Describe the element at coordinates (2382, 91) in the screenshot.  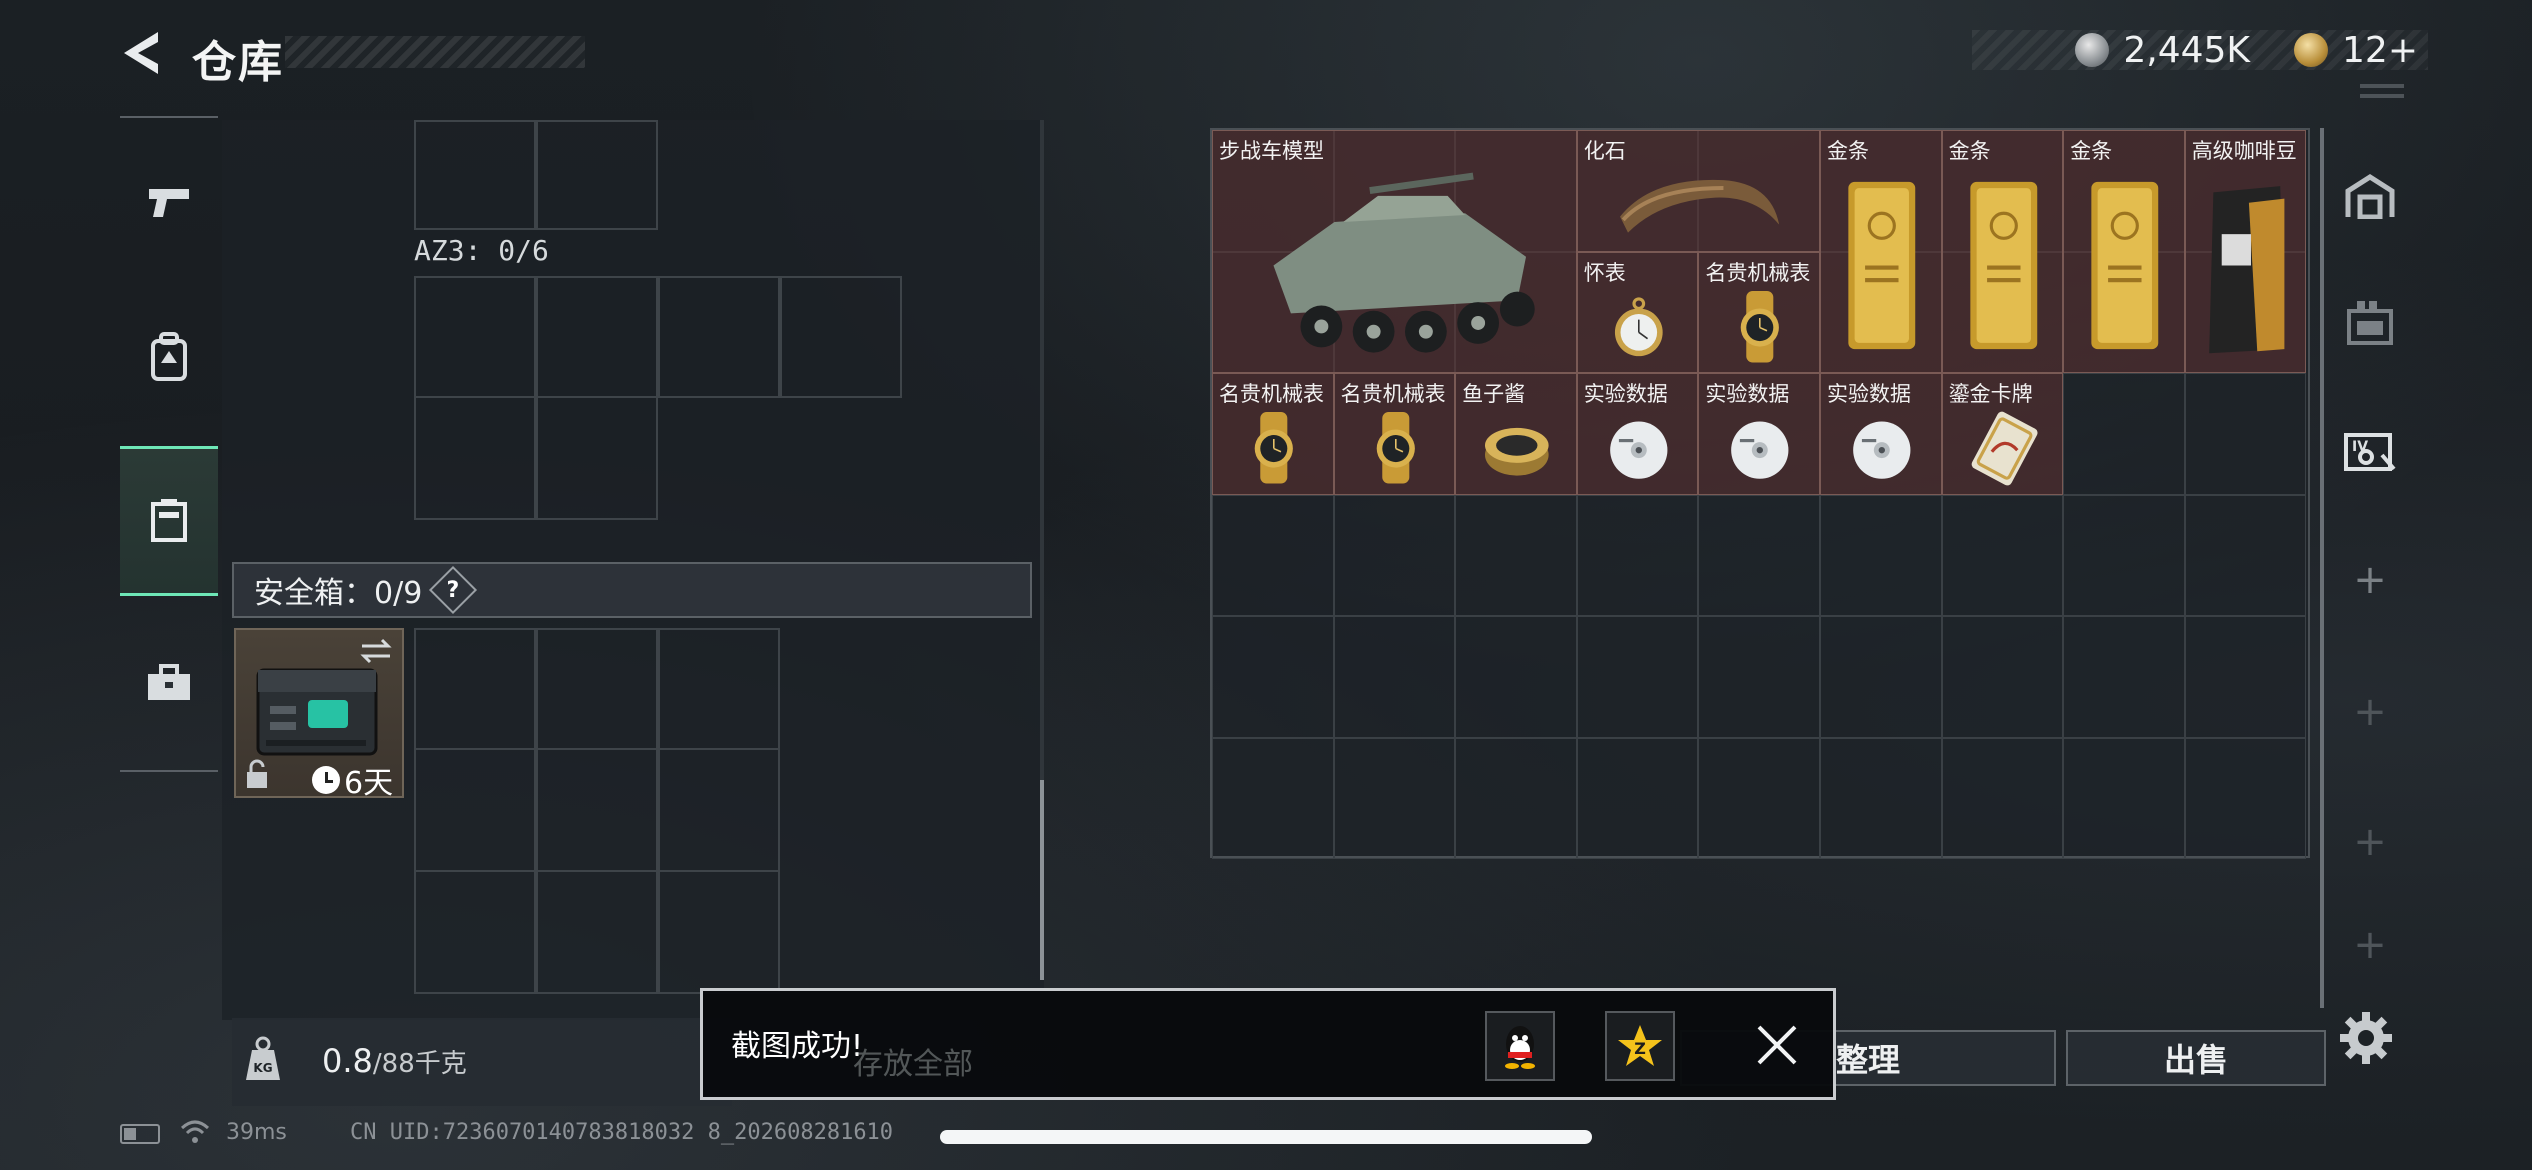
I see `menu-lines-icon` at that location.